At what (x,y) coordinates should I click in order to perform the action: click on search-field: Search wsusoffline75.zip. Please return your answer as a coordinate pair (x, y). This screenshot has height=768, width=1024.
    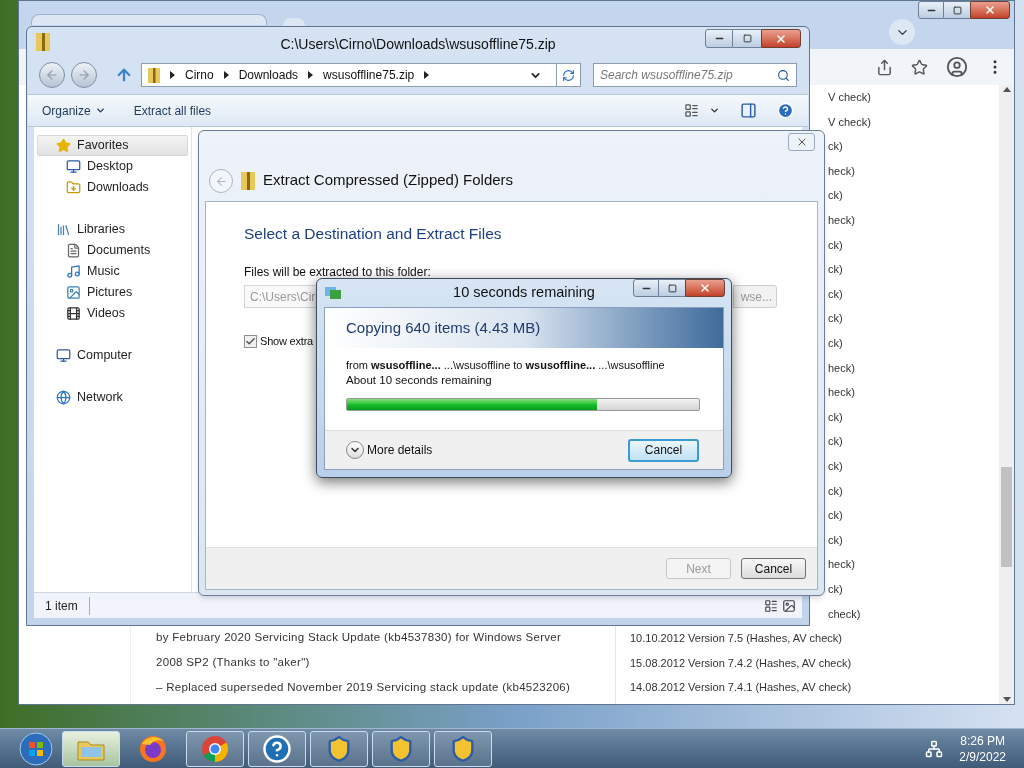
    Looking at the image, I should click on (695, 75).